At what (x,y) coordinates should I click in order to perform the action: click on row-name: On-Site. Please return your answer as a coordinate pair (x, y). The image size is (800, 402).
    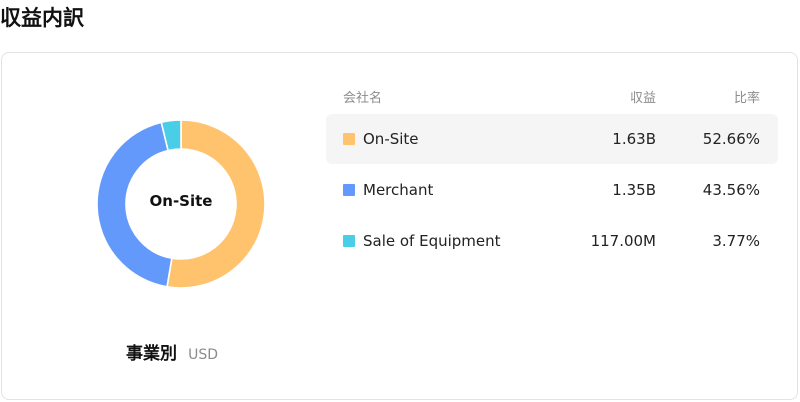
    Looking at the image, I should click on (391, 139).